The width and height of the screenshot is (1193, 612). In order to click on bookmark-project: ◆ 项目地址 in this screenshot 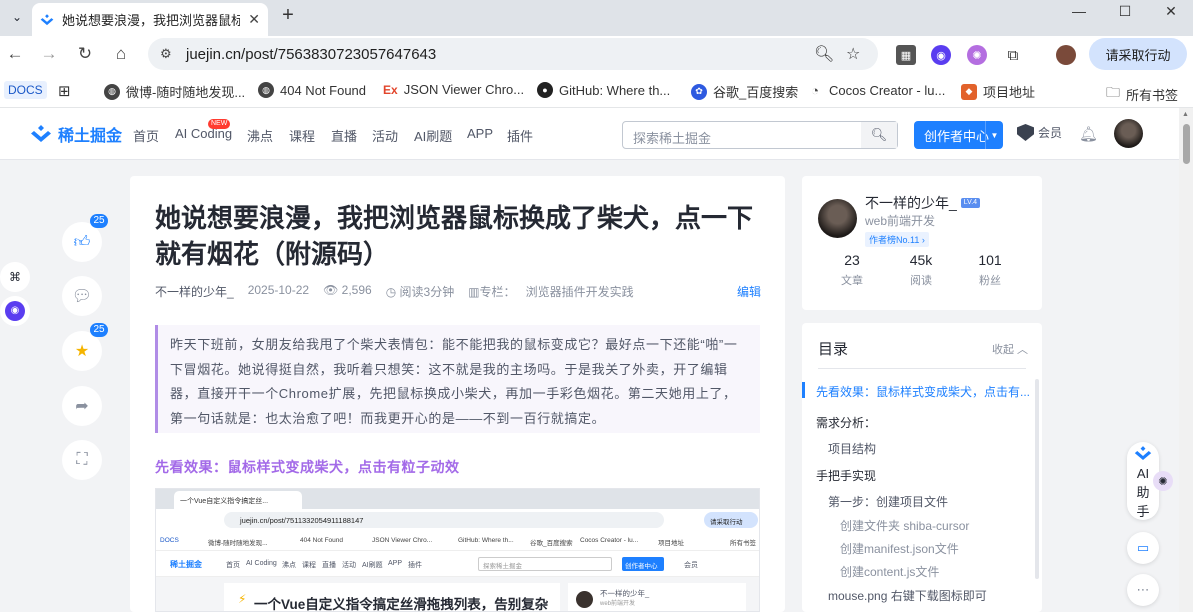, I will do `click(998, 91)`.